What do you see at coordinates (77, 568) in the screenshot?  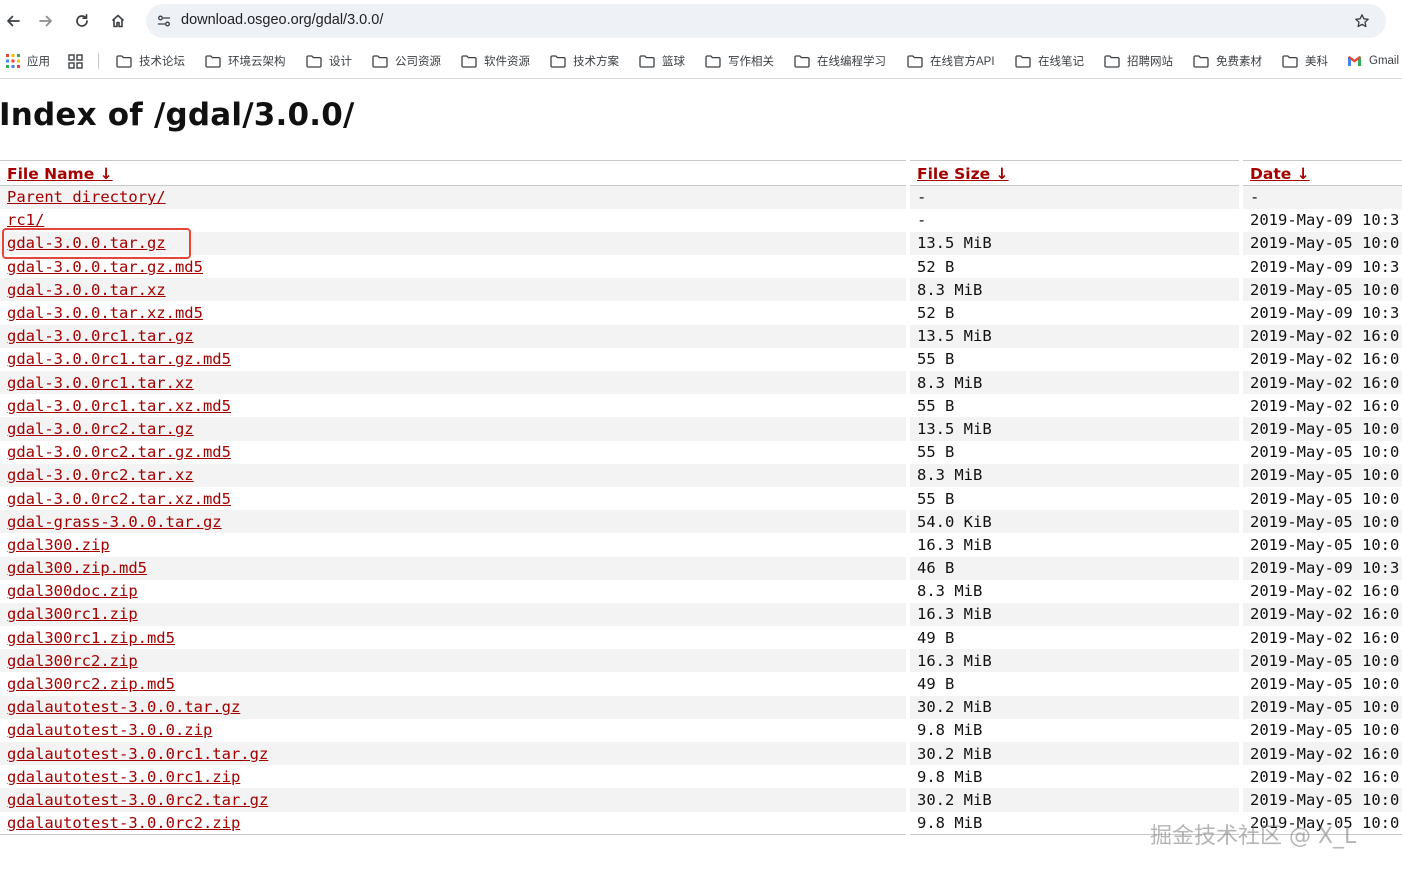 I see `file-link: gdal300.zip.md5` at bounding box center [77, 568].